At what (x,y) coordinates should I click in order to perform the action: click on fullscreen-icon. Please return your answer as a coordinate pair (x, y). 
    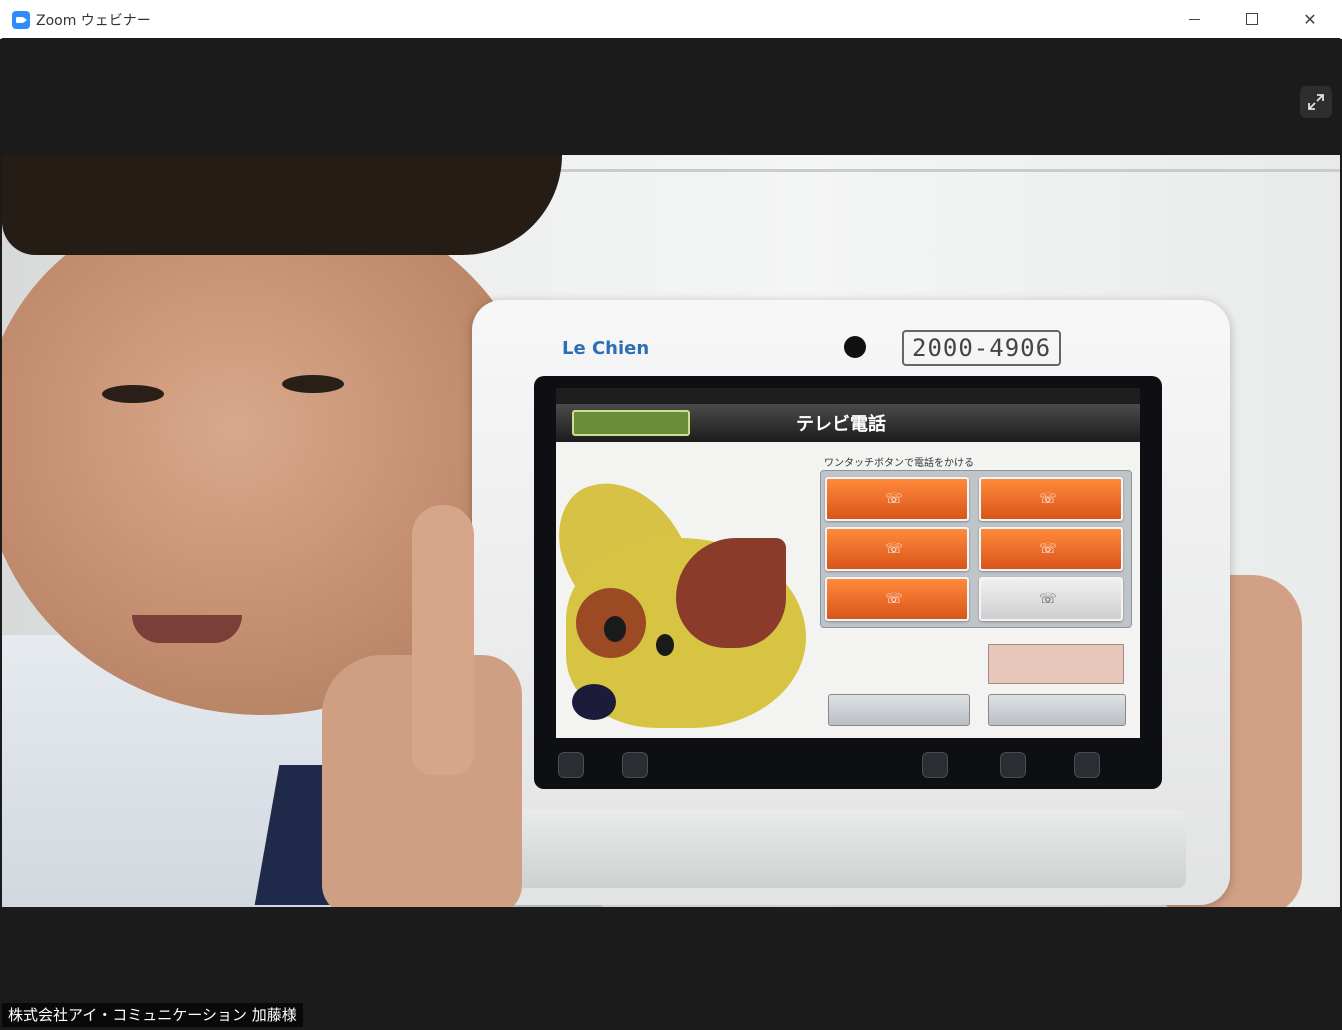
    Looking at the image, I should click on (1316, 102).